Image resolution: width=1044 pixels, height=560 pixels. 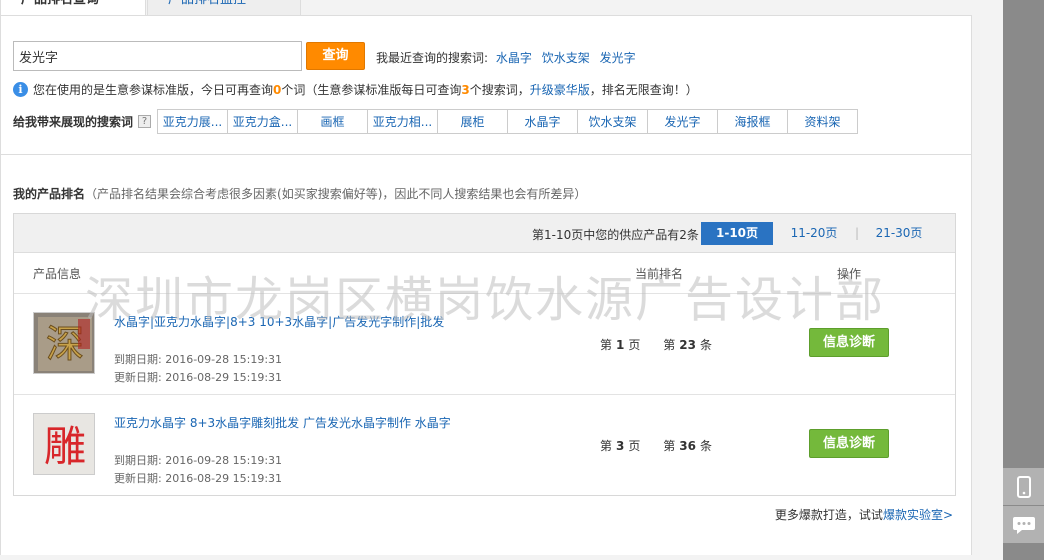 What do you see at coordinates (153, 90) in the screenshot?
I see `quota-text: 您在使用的是生意参谋标准版，今日可再查询` at bounding box center [153, 90].